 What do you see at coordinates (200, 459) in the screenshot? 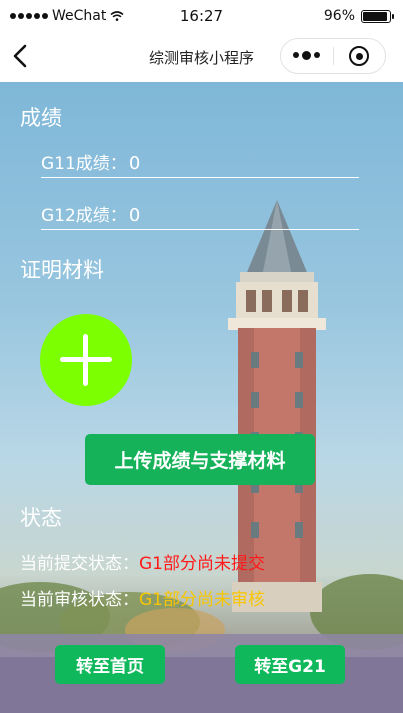
I see `upload-button: 上传成绩与支撑材料` at bounding box center [200, 459].